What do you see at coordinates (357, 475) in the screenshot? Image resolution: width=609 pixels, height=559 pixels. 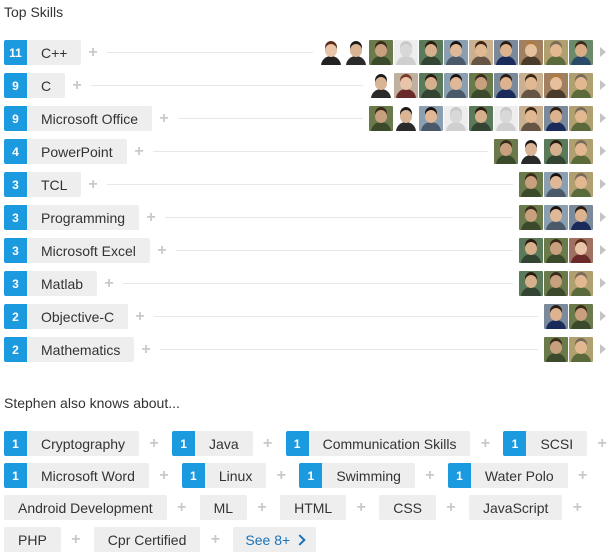 I see `skill-pill: 1 Swimming` at bounding box center [357, 475].